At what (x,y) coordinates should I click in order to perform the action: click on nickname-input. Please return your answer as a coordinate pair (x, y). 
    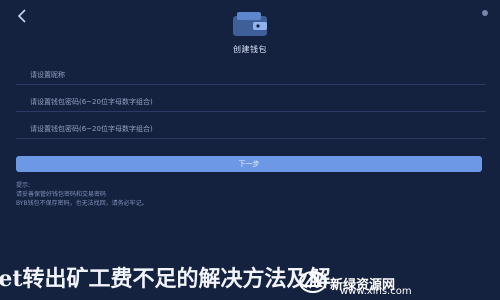
    Looking at the image, I should click on (258, 75).